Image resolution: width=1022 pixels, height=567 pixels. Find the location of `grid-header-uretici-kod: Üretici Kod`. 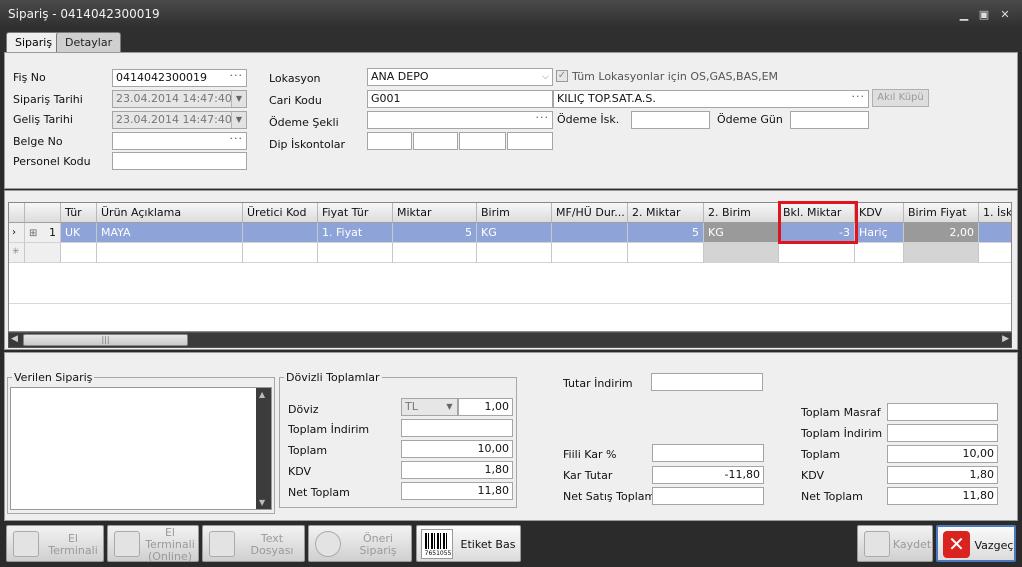

grid-header-uretici-kod: Üretici Kod is located at coordinates (280, 213).